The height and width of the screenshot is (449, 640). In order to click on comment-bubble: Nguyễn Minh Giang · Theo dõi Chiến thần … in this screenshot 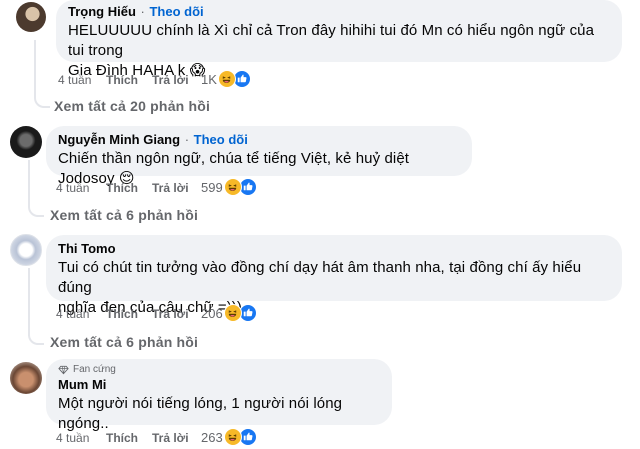, I will do `click(259, 156)`.